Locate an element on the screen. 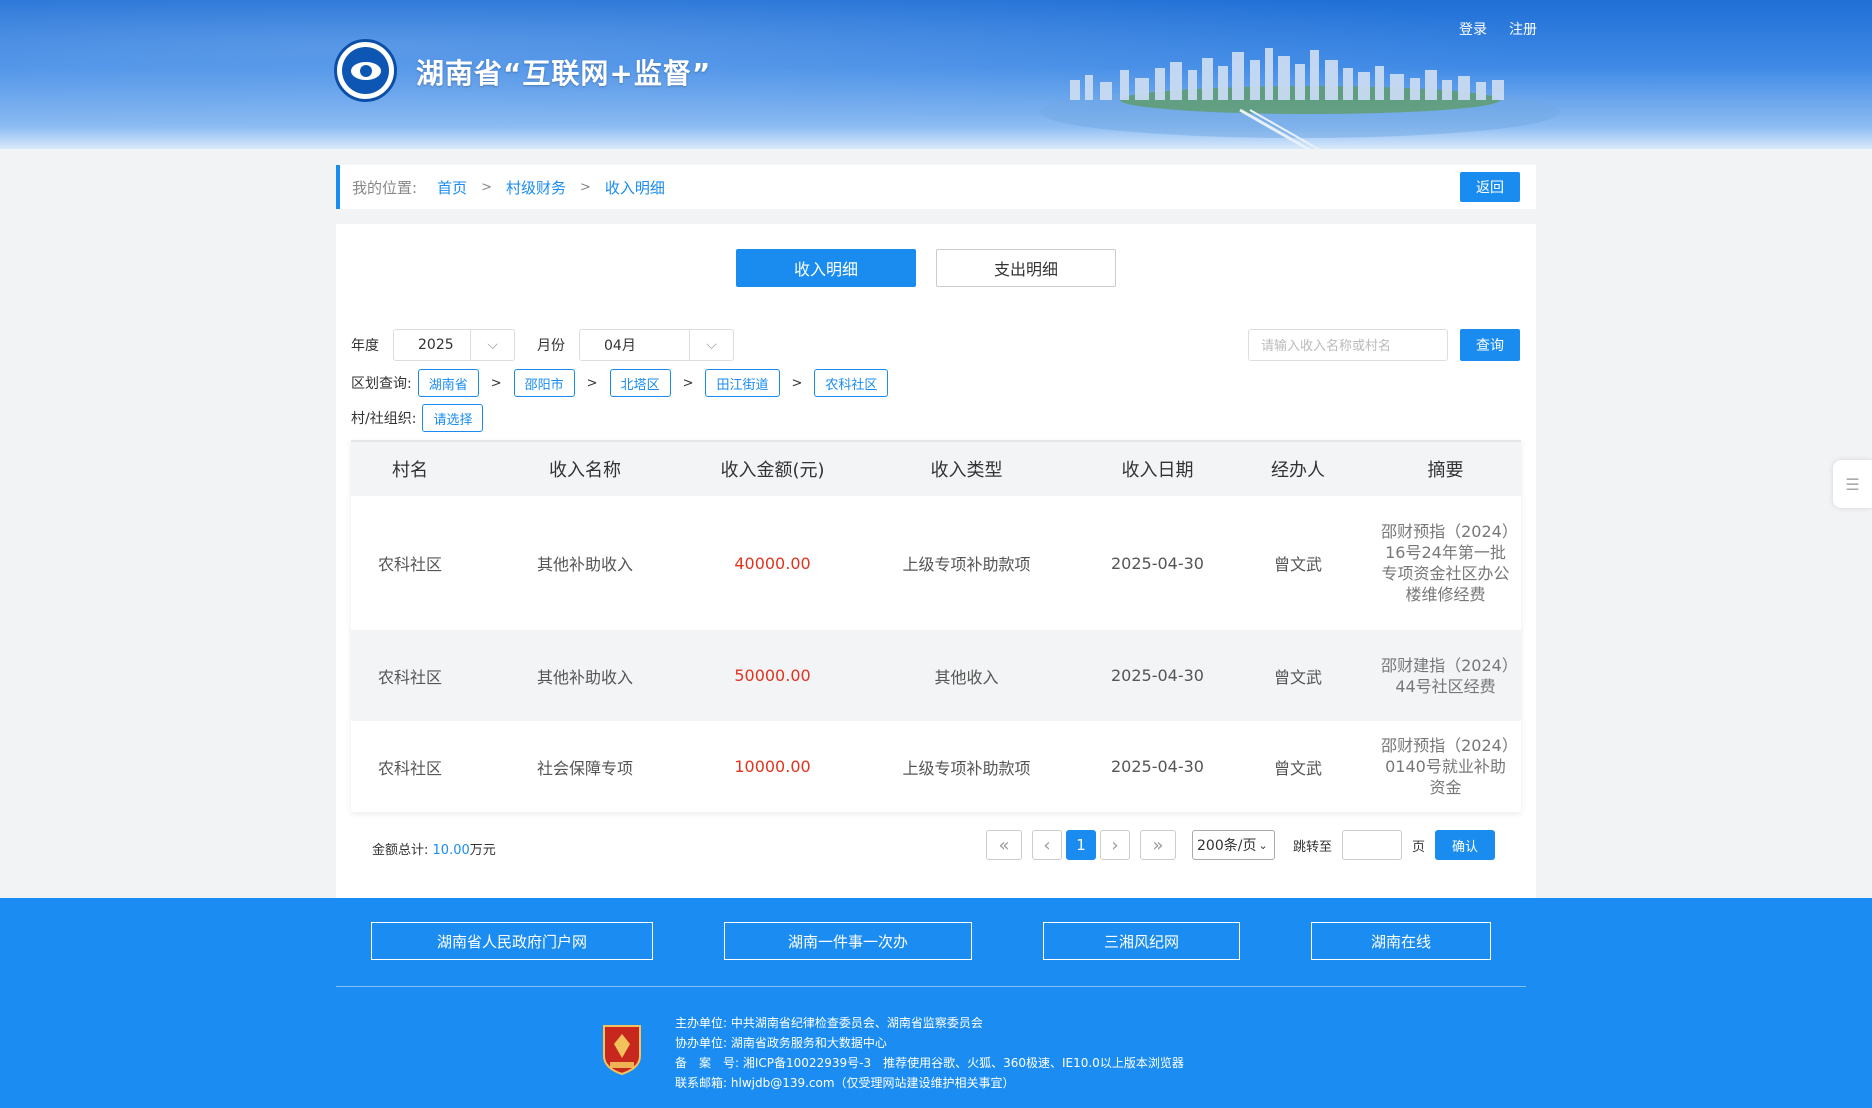 This screenshot has width=1872, height=1108. back-button: 返回 is located at coordinates (1490, 187).